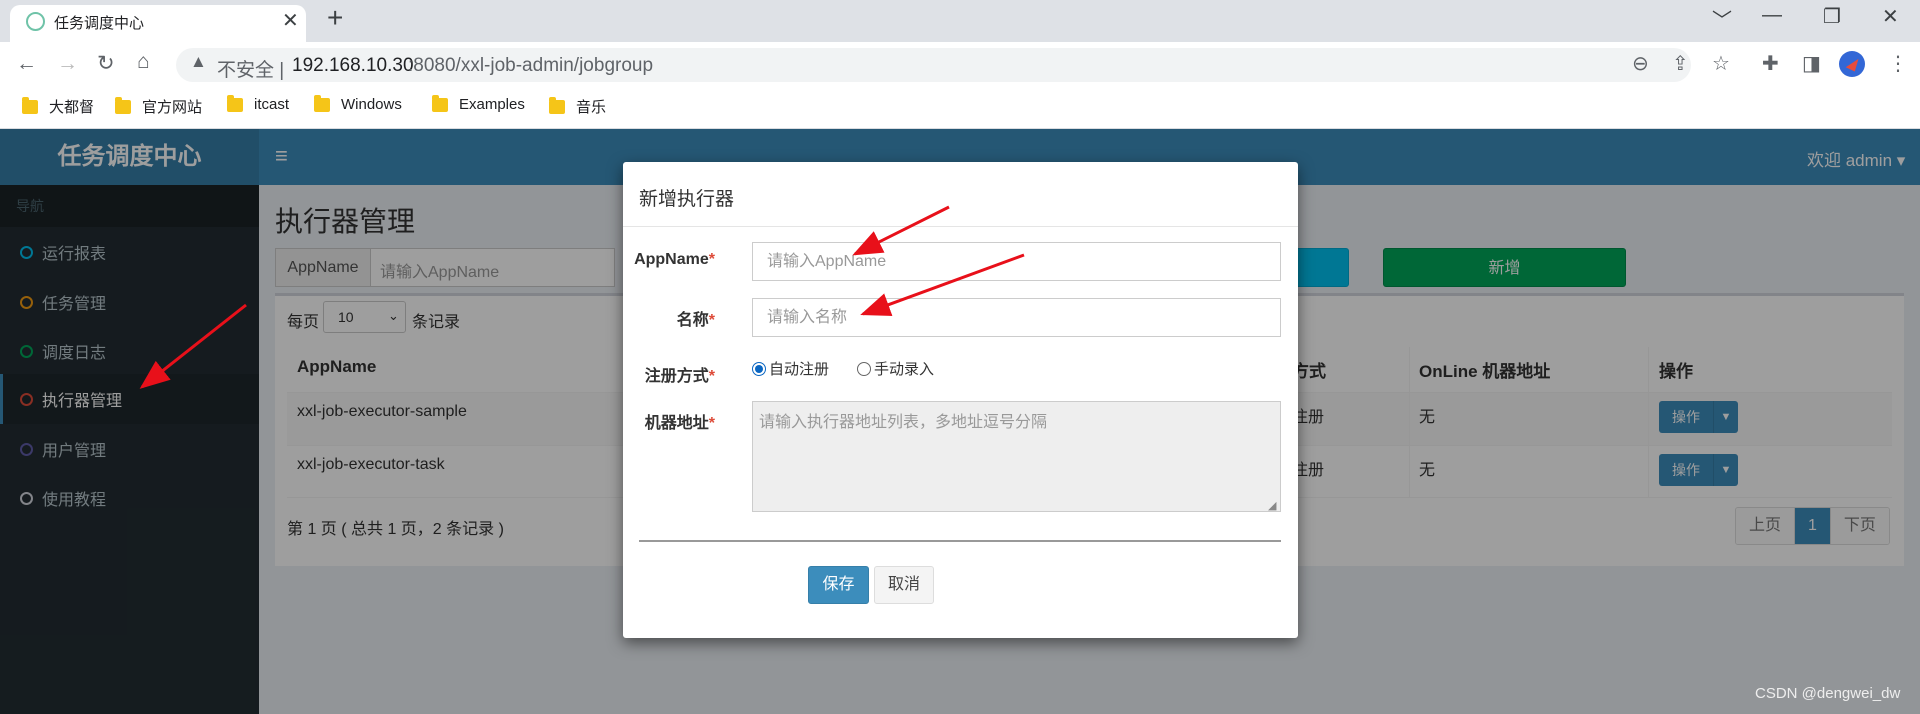 This screenshot has height=714, width=1920. I want to click on arrow-to-appname, so click(901, 230).